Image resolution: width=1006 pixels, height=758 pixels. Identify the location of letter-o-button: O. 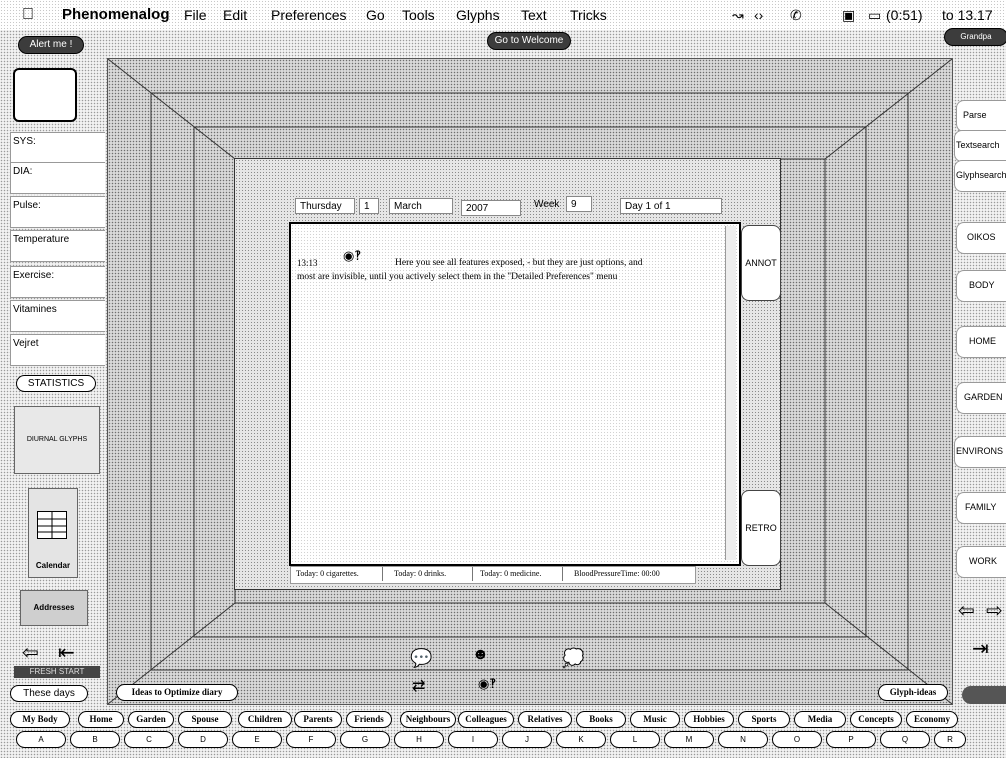
(797, 739).